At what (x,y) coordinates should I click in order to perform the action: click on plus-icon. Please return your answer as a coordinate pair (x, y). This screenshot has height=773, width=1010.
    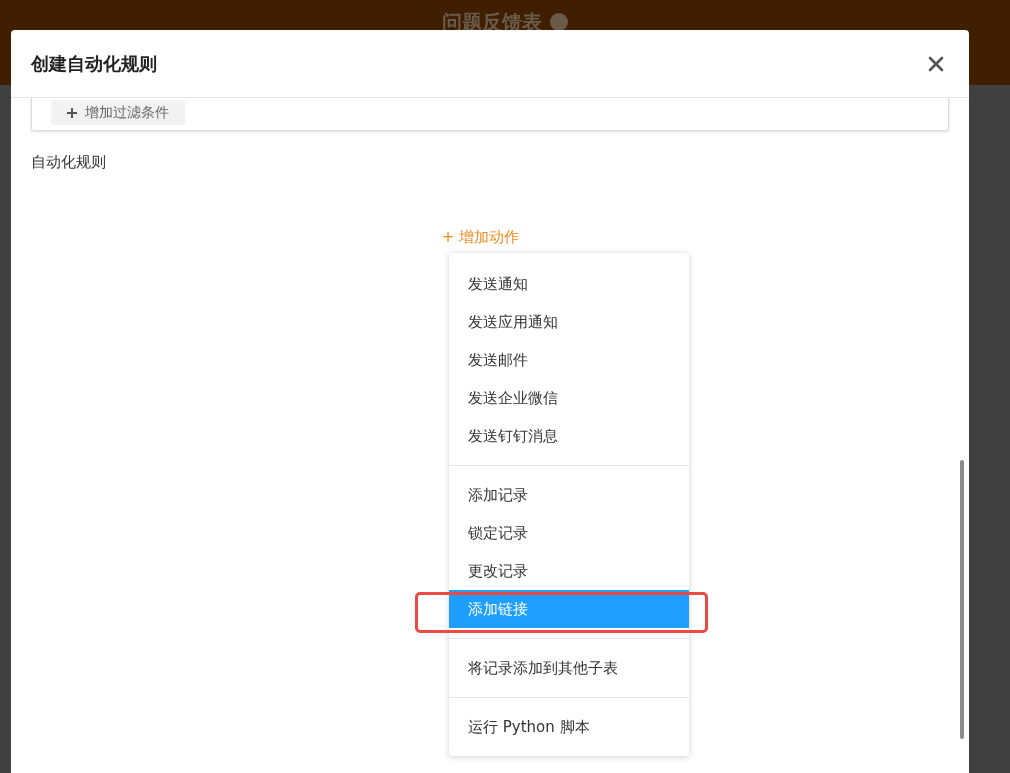
    Looking at the image, I should click on (72, 112).